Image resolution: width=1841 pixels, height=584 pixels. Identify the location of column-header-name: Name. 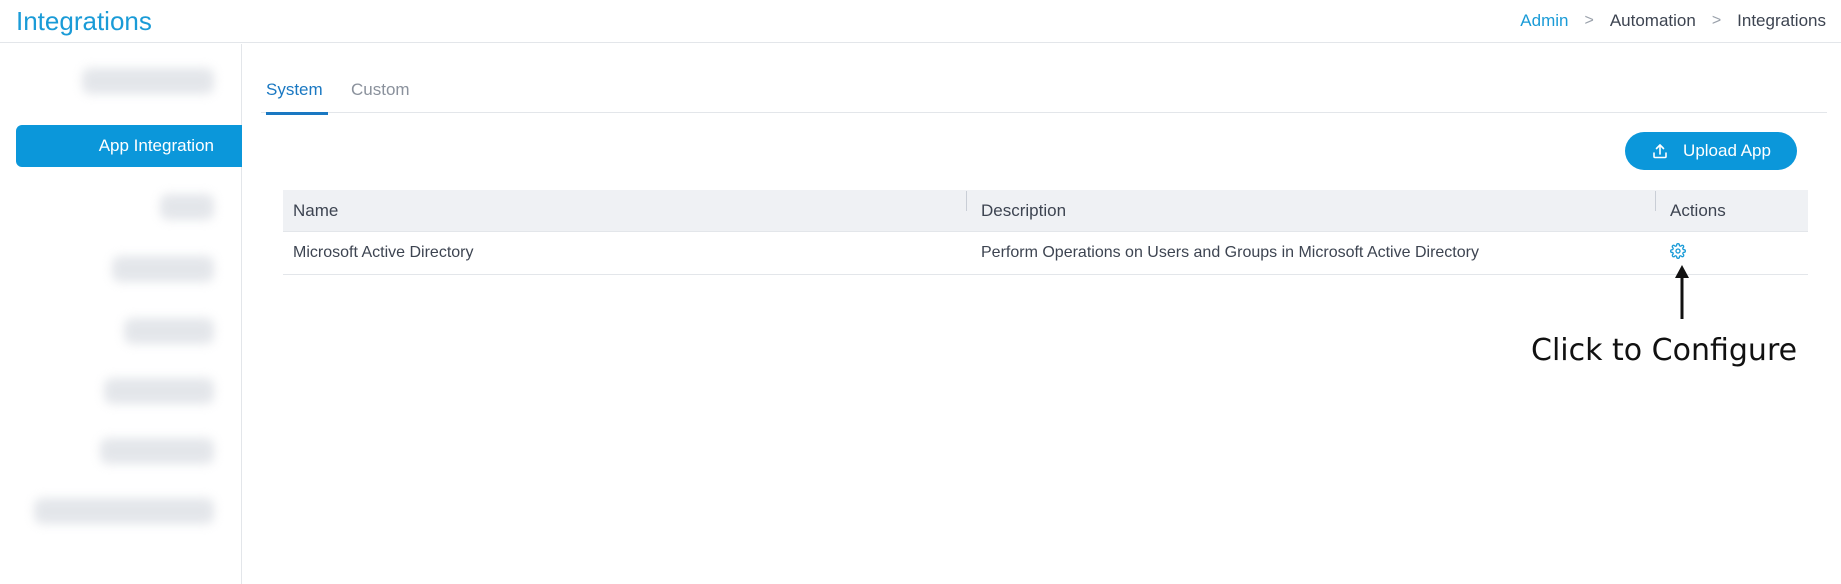
(624, 211).